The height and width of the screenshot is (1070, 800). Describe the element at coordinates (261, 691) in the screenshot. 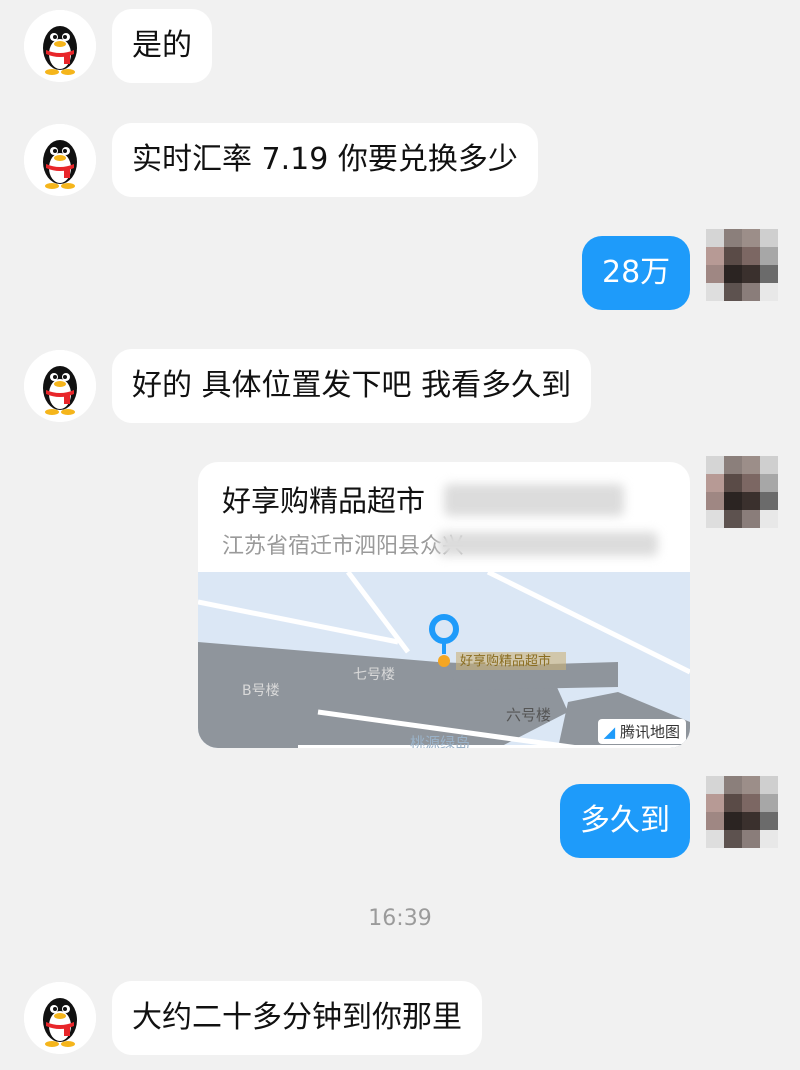

I see `map-building-label: B号楼` at that location.